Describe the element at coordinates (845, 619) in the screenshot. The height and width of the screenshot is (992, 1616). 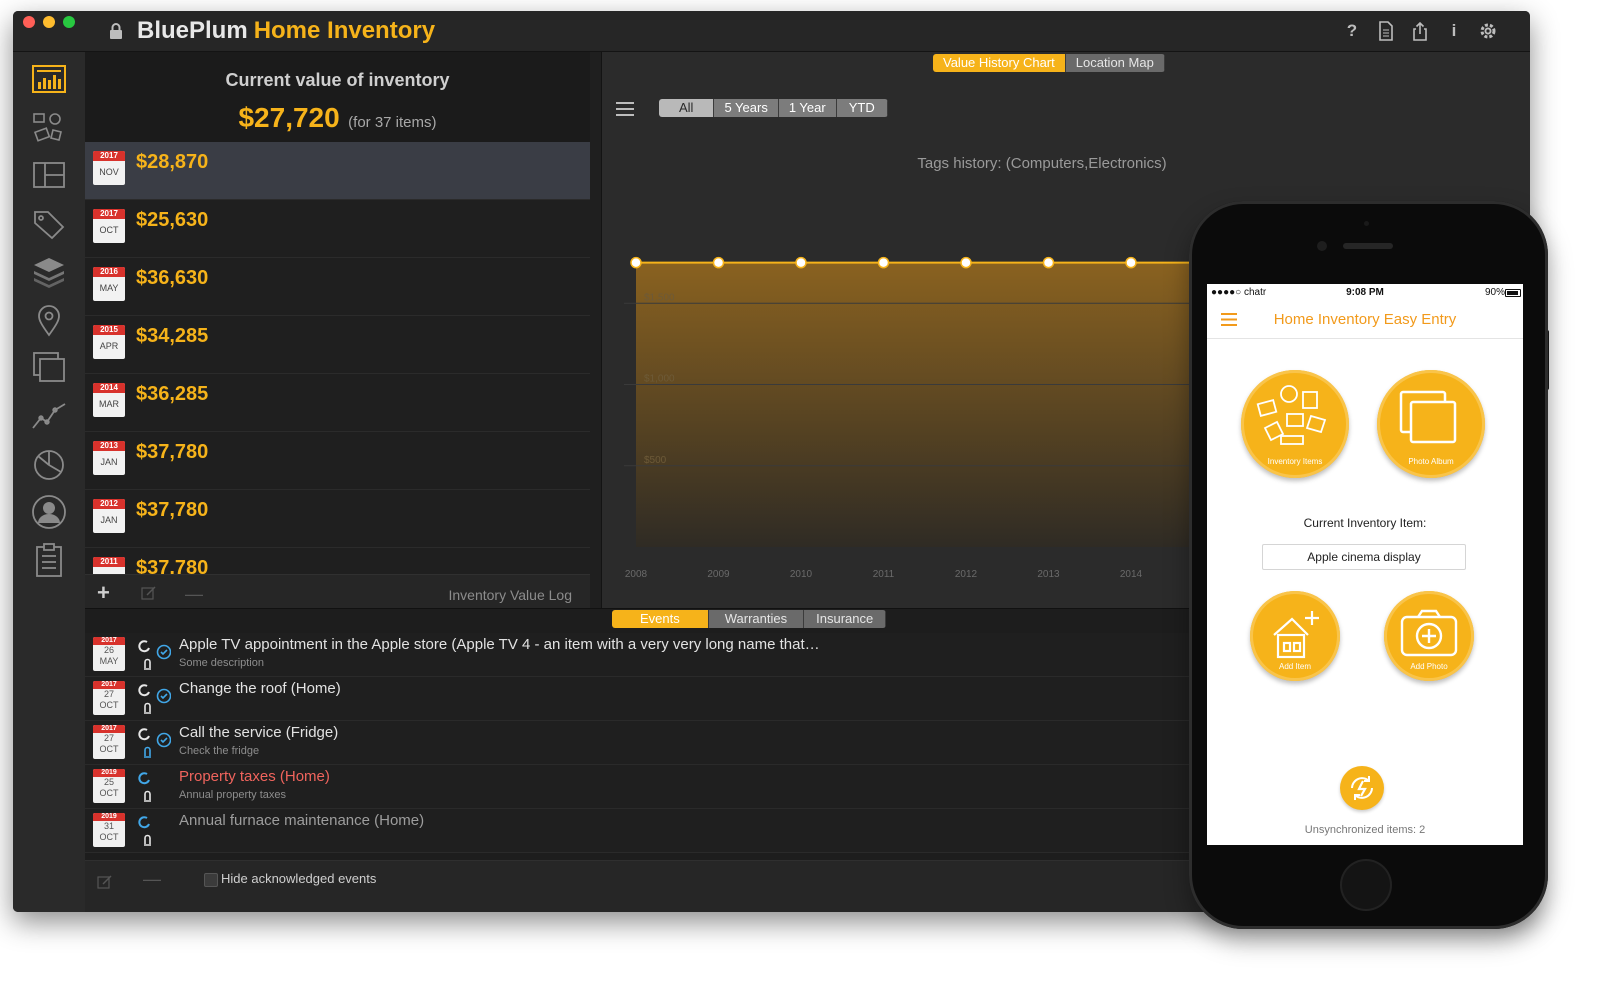
I see `tab-insurance: Insurance` at that location.